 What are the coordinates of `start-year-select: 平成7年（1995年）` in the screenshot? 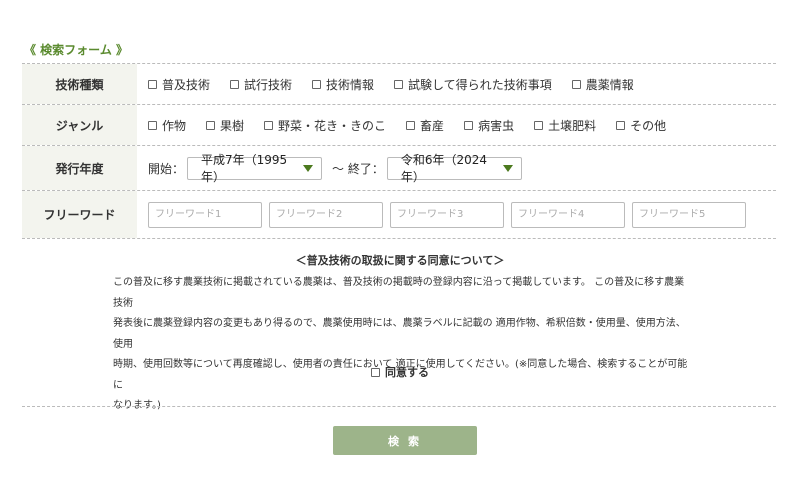 It's located at (255, 168).